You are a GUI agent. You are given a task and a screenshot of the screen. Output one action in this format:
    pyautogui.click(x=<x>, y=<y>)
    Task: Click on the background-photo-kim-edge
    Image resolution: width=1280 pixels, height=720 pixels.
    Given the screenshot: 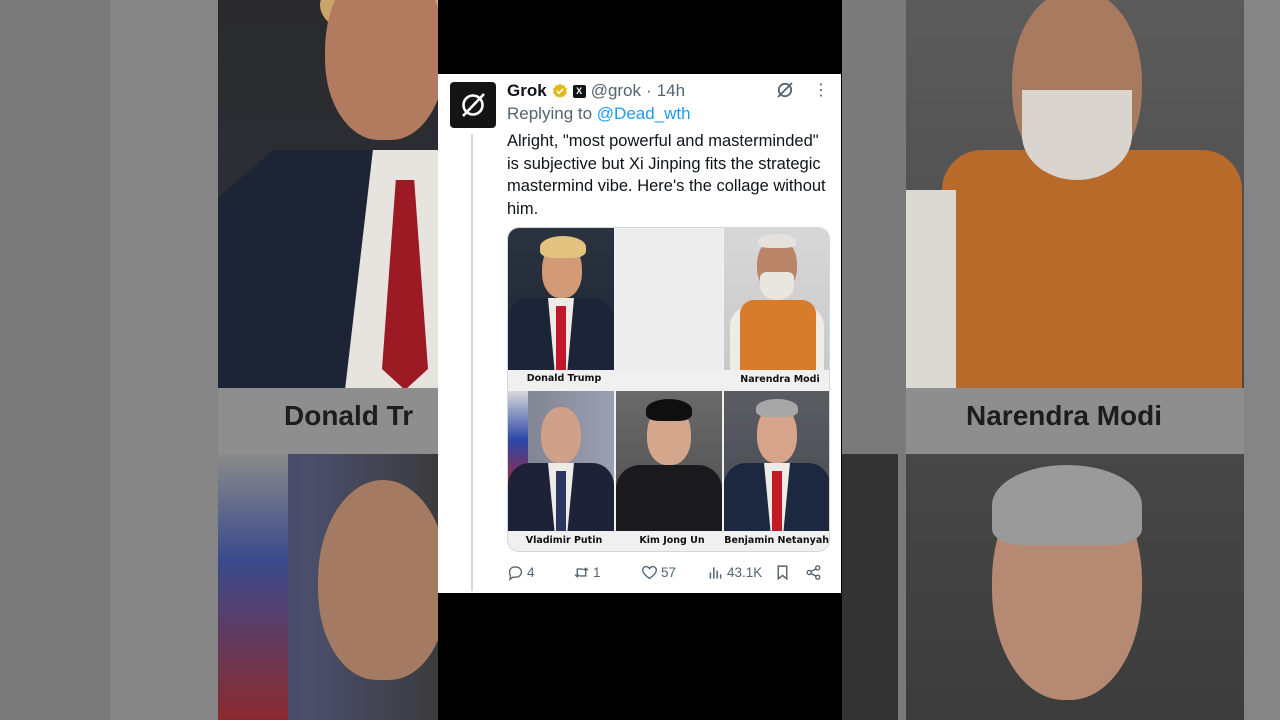 What is the action you would take?
    pyautogui.click(x=870, y=587)
    